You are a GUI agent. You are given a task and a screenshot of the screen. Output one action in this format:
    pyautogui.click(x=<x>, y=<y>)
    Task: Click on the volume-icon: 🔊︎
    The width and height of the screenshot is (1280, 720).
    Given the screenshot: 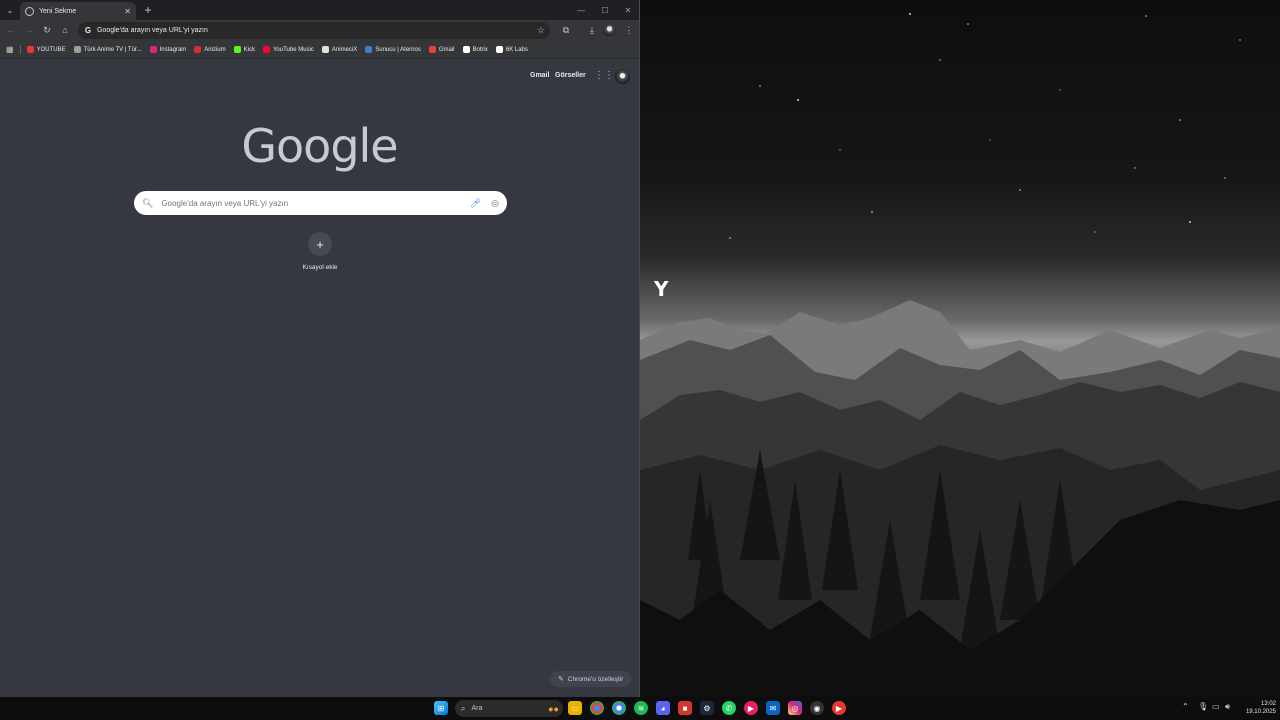 What is the action you would take?
    pyautogui.click(x=1227, y=707)
    